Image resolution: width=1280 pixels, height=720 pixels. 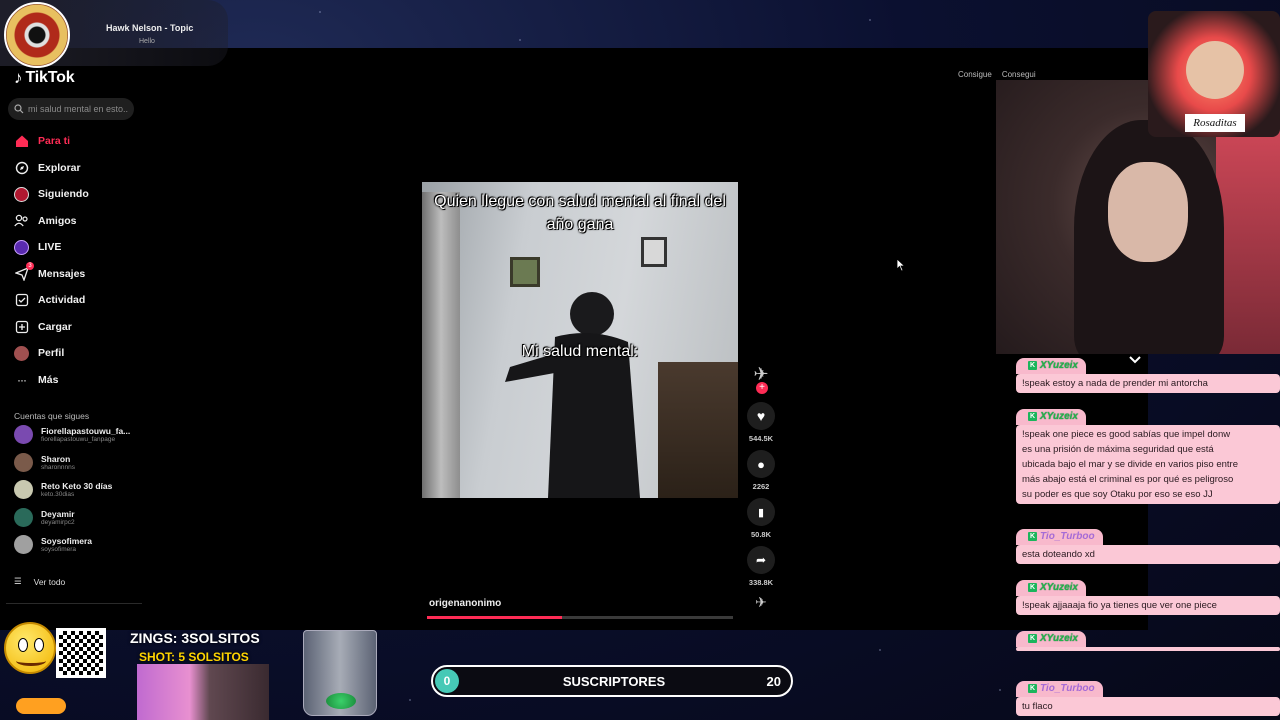 I want to click on search-input, so click(x=78, y=109).